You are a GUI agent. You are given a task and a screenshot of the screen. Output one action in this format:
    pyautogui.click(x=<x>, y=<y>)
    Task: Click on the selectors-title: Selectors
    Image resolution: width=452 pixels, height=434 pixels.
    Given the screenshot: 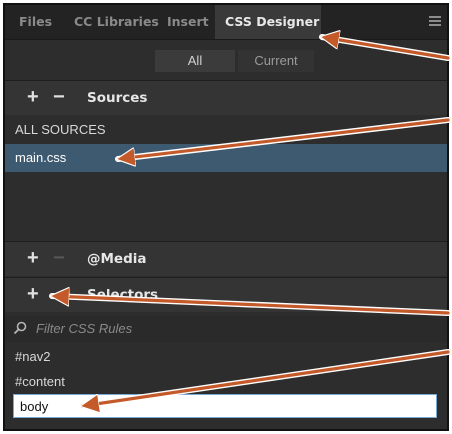 What is the action you would take?
    pyautogui.click(x=123, y=295)
    